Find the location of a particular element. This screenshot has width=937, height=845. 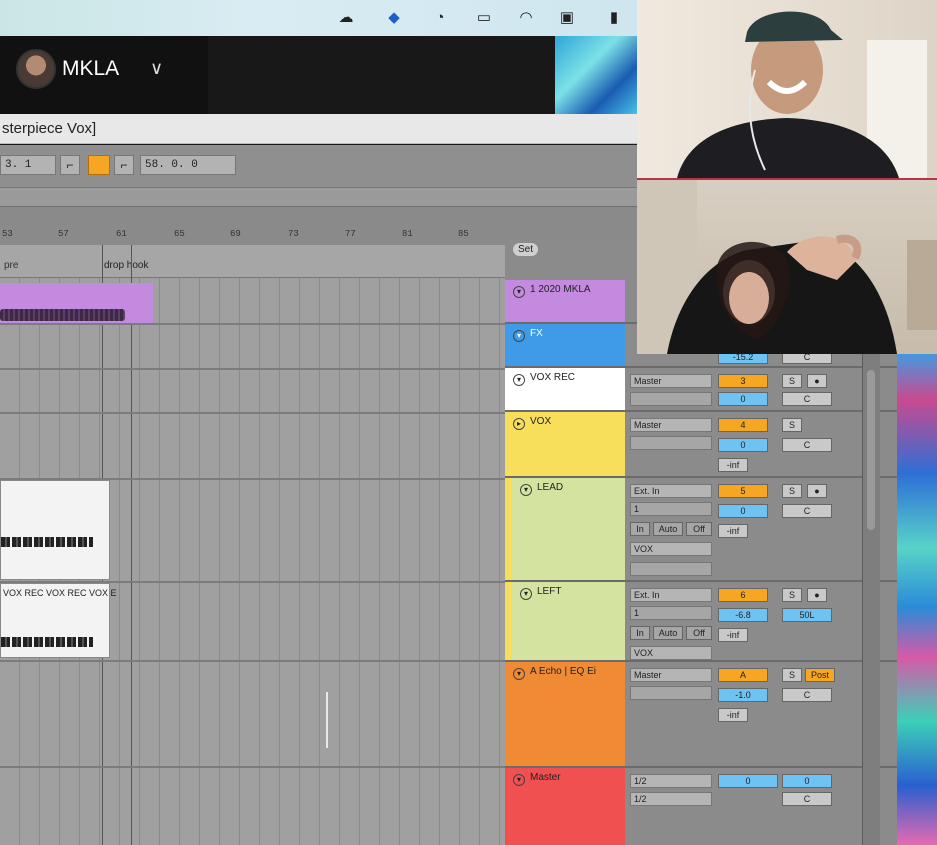

wifi-icon: ◠ is located at coordinates (526, 18).